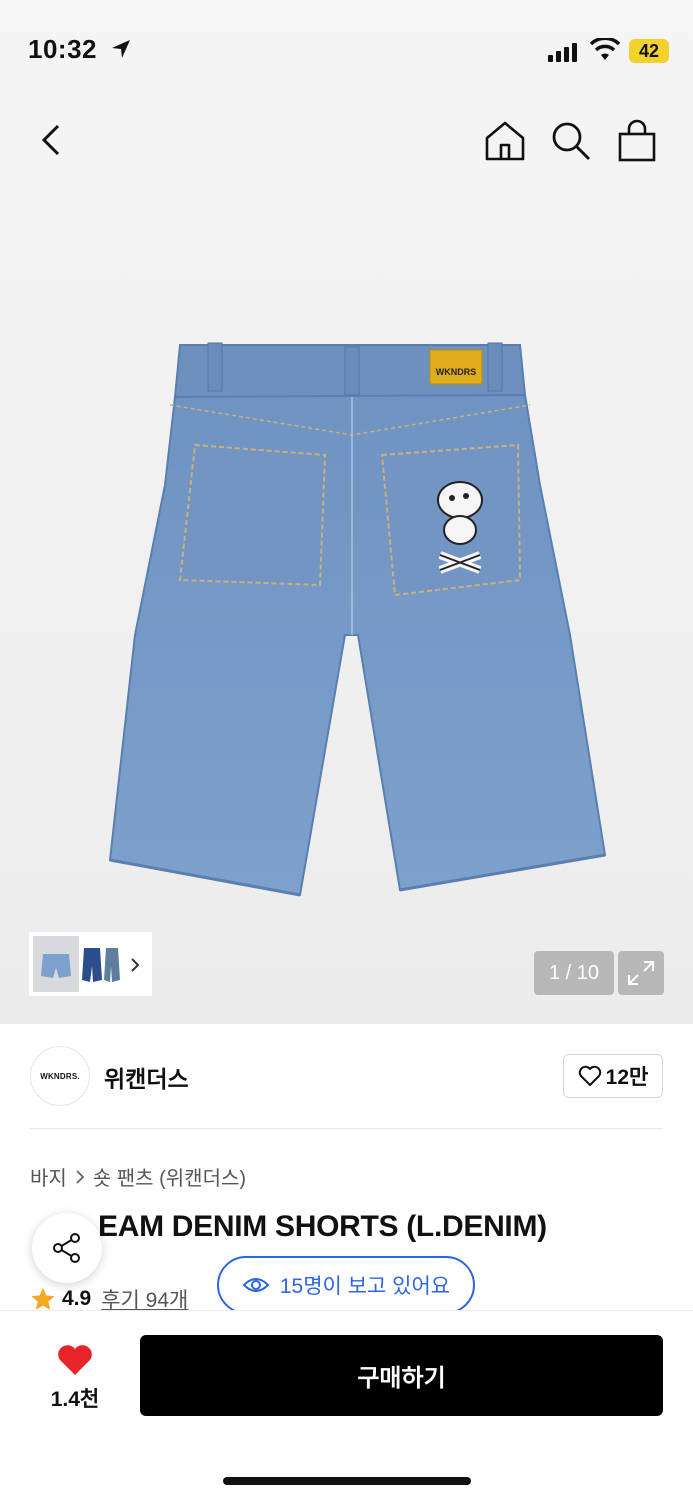 The height and width of the screenshot is (1500, 693). Describe the element at coordinates (637, 141) in the screenshot. I see `shopping-bag-icon` at that location.